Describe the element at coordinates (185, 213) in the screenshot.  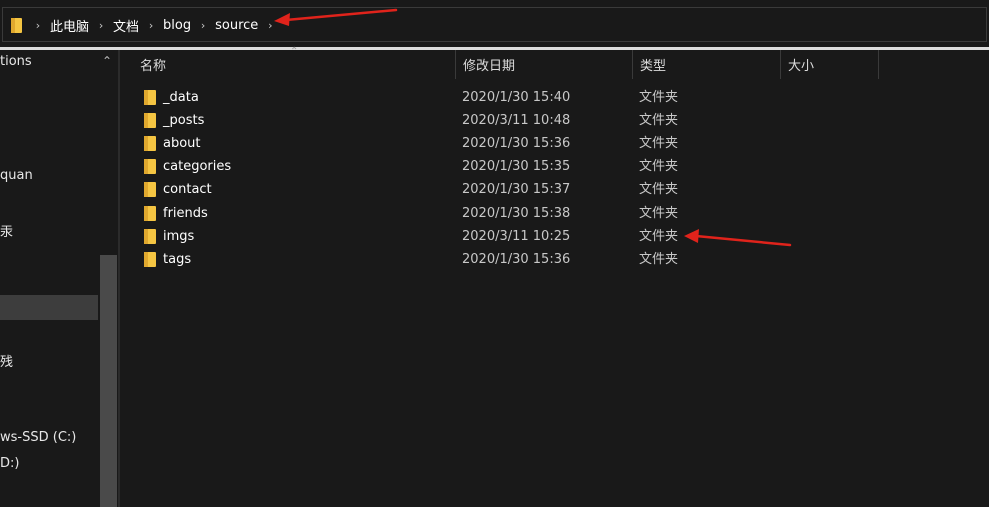
I see `file-name: friends` at that location.